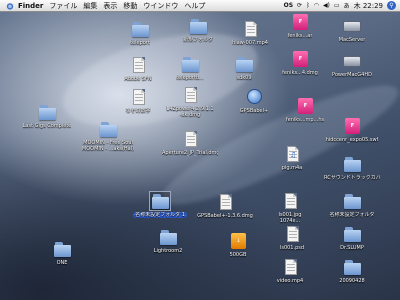 This screenshot has width=400, height=300. I want to click on icon-label: Adobe SFN, so click(138, 79).